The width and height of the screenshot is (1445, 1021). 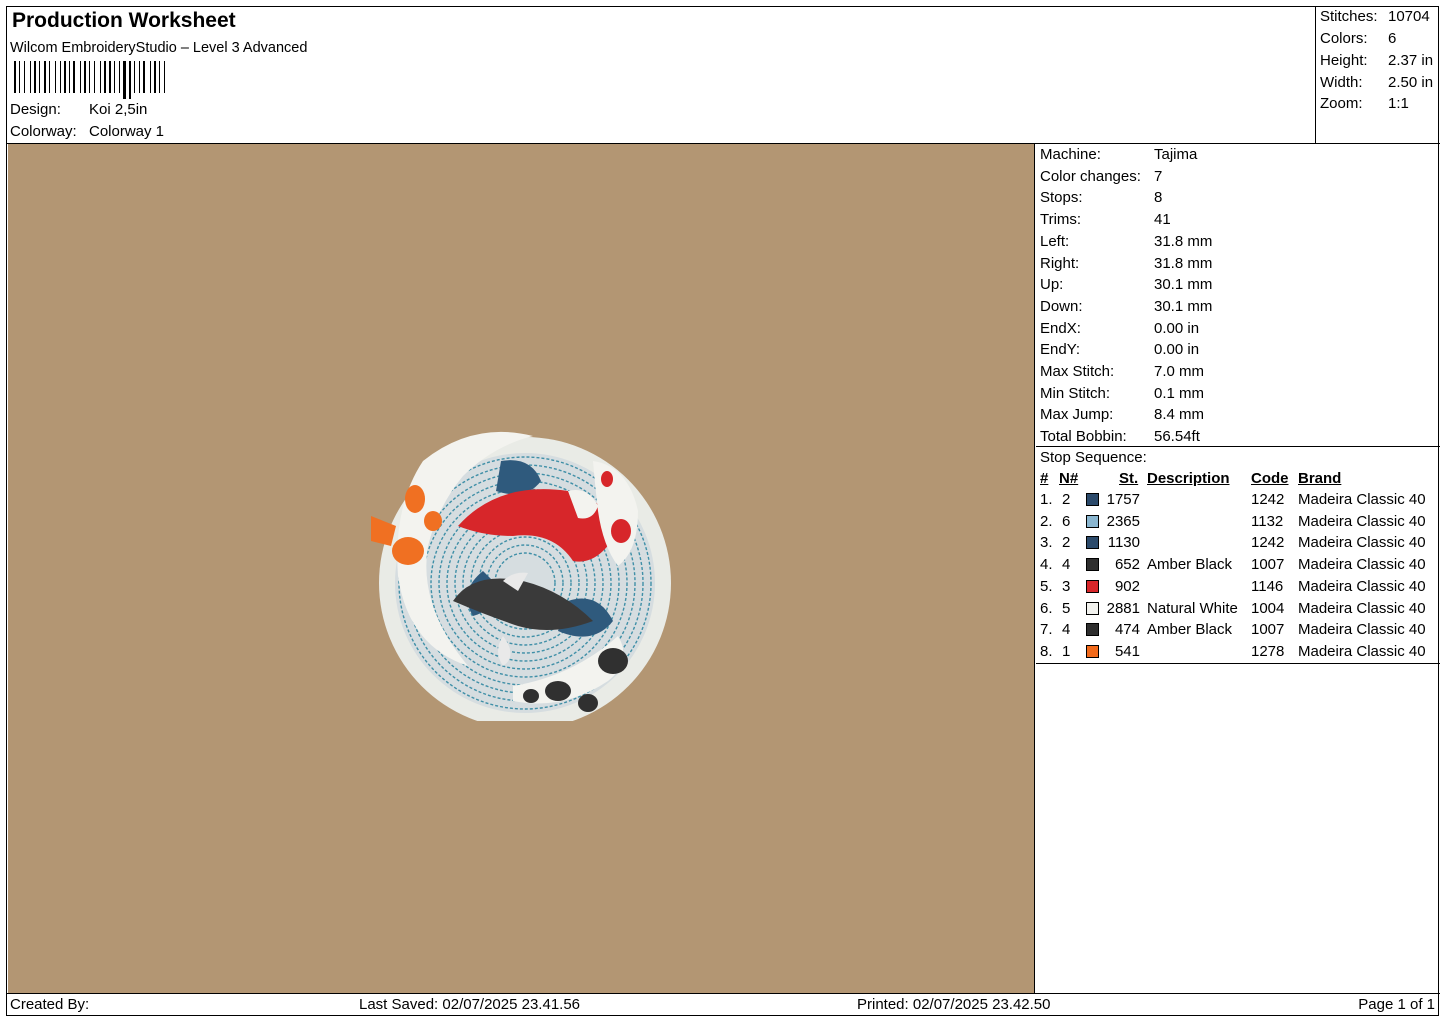 What do you see at coordinates (1119, 328) in the screenshot?
I see `machine-info-row: EndX: 0.00 in` at bounding box center [1119, 328].